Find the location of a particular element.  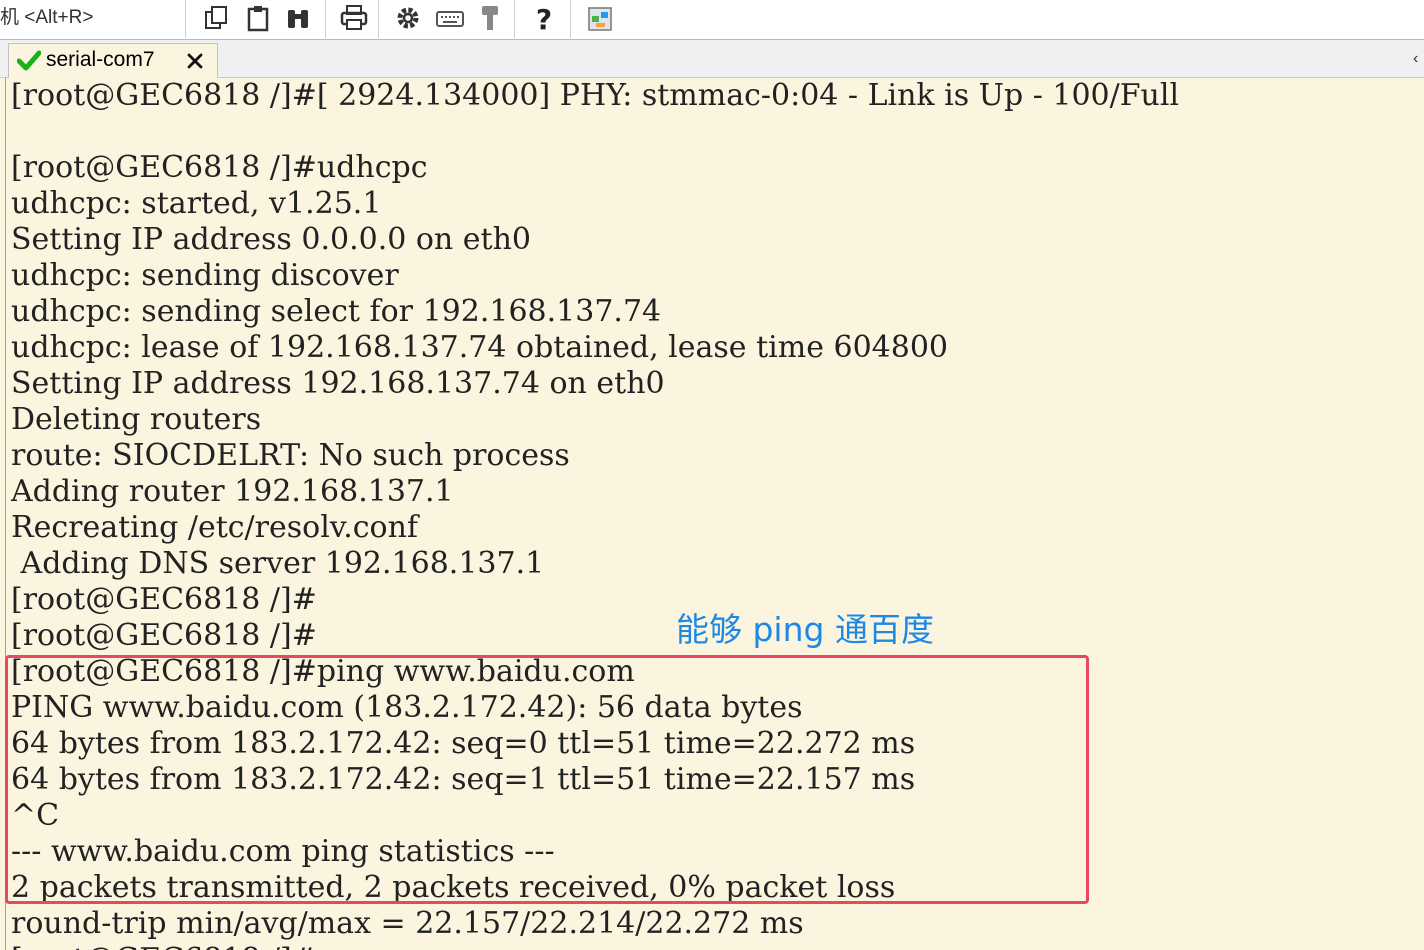

help-icon: ? is located at coordinates (544, 18).